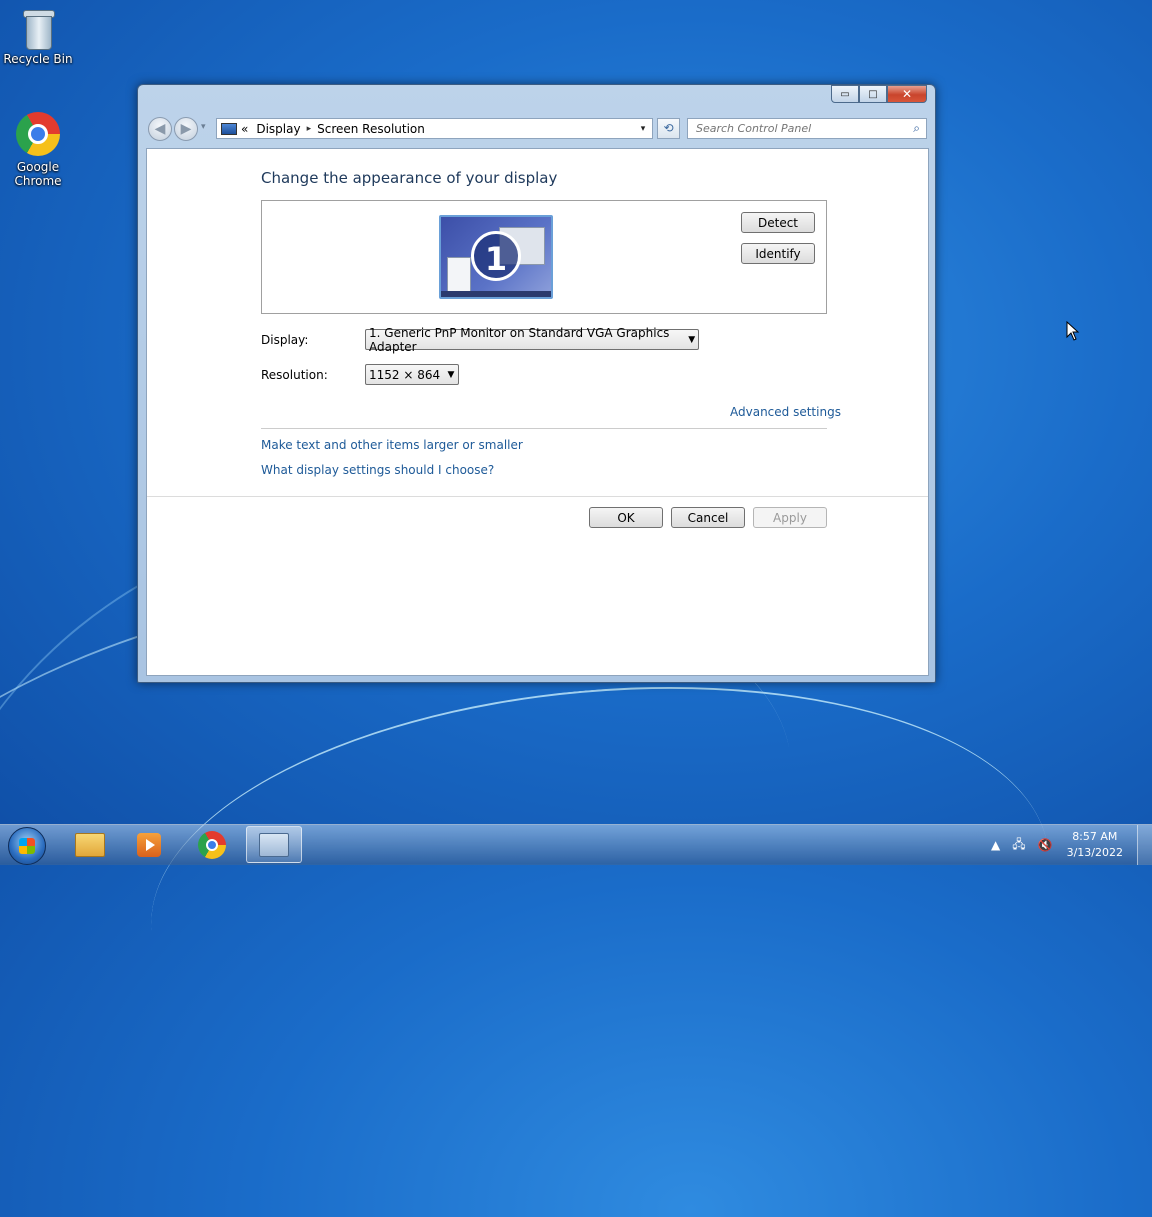 The width and height of the screenshot is (1152, 1217). I want to click on ok-button: OK, so click(626, 517).